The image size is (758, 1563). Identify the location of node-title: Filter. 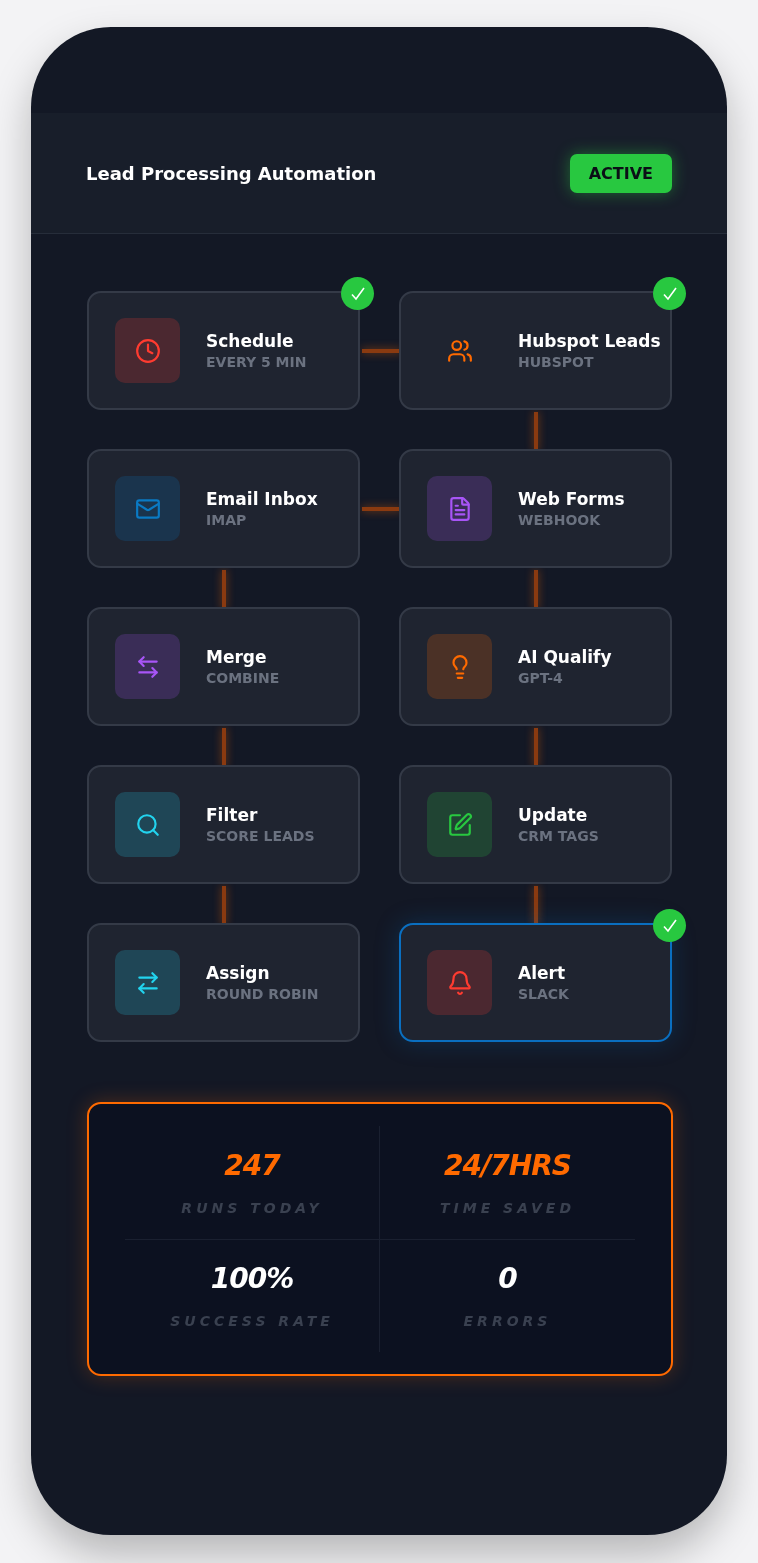
(232, 815).